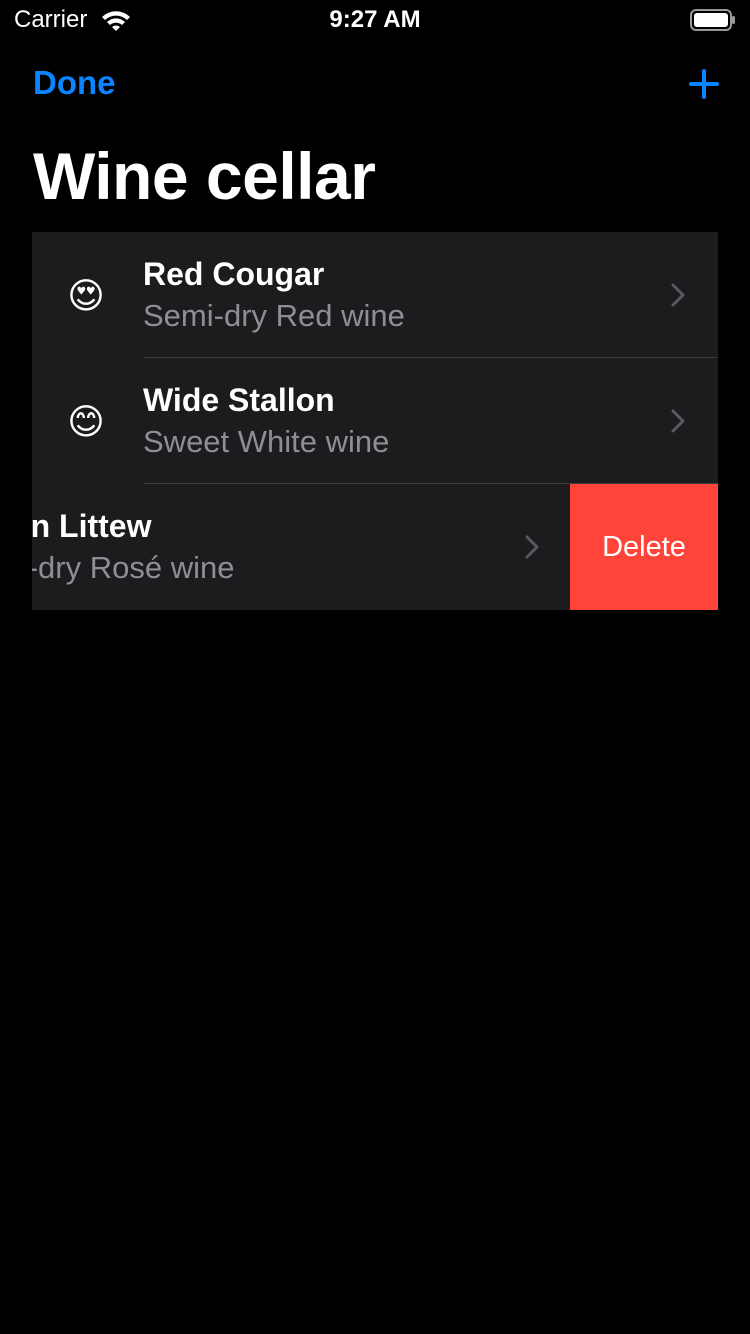 The image size is (750, 1334). Describe the element at coordinates (74, 83) in the screenshot. I see `done-button: Done` at that location.